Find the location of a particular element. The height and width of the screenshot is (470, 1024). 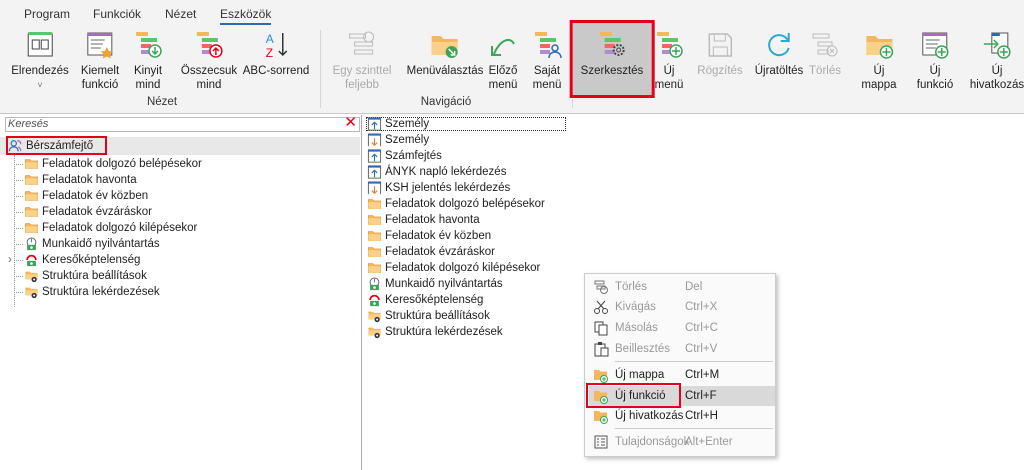

edit-gear-icon is located at coordinates (612, 44).